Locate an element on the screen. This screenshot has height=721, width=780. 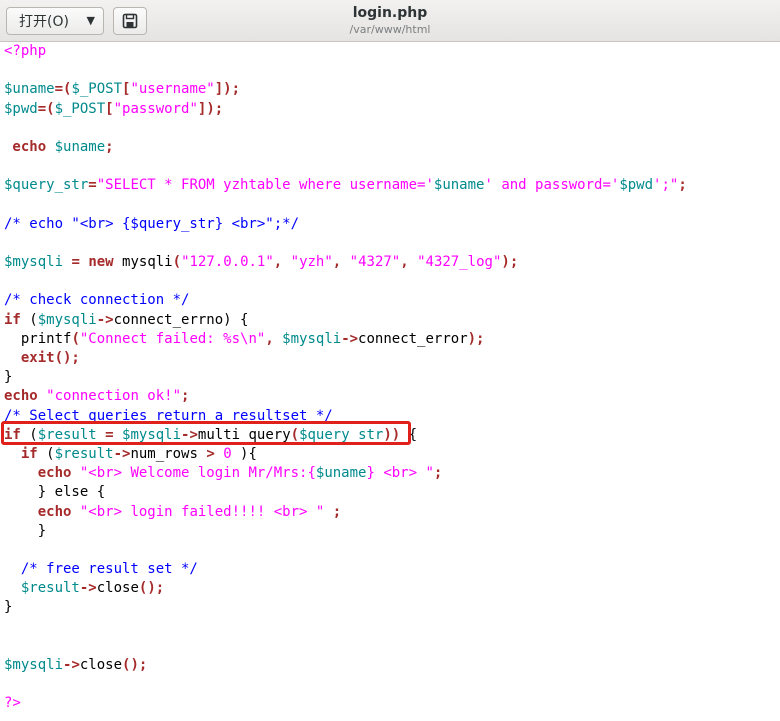
code-token: ]); is located at coordinates (227, 89).